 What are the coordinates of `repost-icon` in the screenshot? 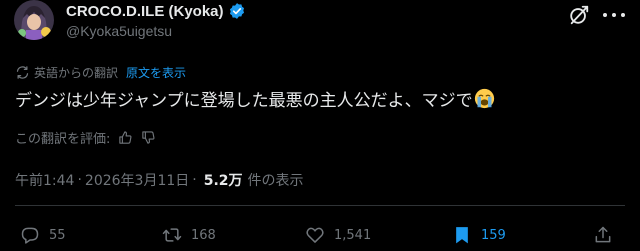 It's located at (172, 235).